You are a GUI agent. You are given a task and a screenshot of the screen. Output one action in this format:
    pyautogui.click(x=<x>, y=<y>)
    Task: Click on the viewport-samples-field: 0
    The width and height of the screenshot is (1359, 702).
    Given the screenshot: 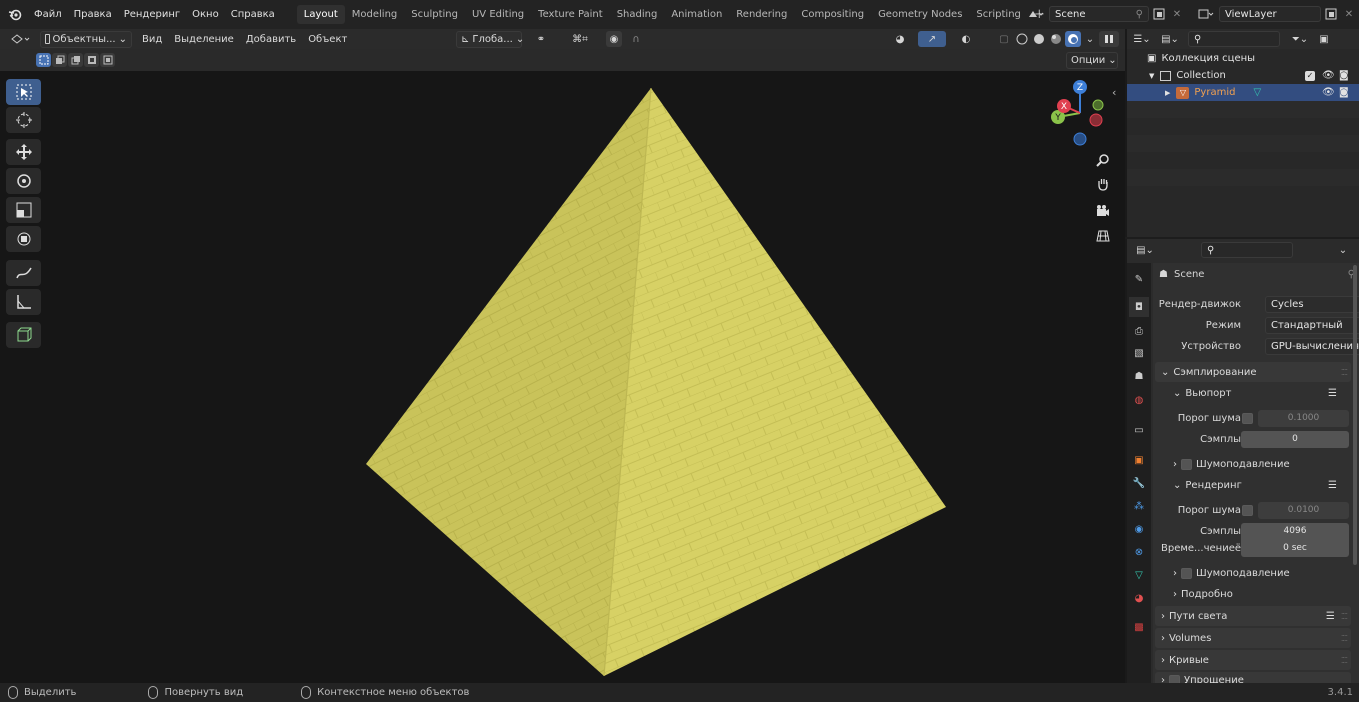 What is the action you would take?
    pyautogui.click(x=1295, y=439)
    